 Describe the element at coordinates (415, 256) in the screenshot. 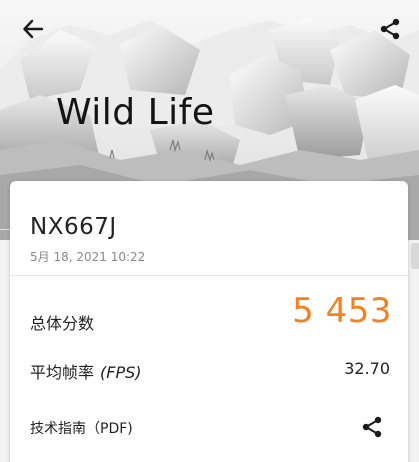

I see `scroll-edge-handle` at that location.